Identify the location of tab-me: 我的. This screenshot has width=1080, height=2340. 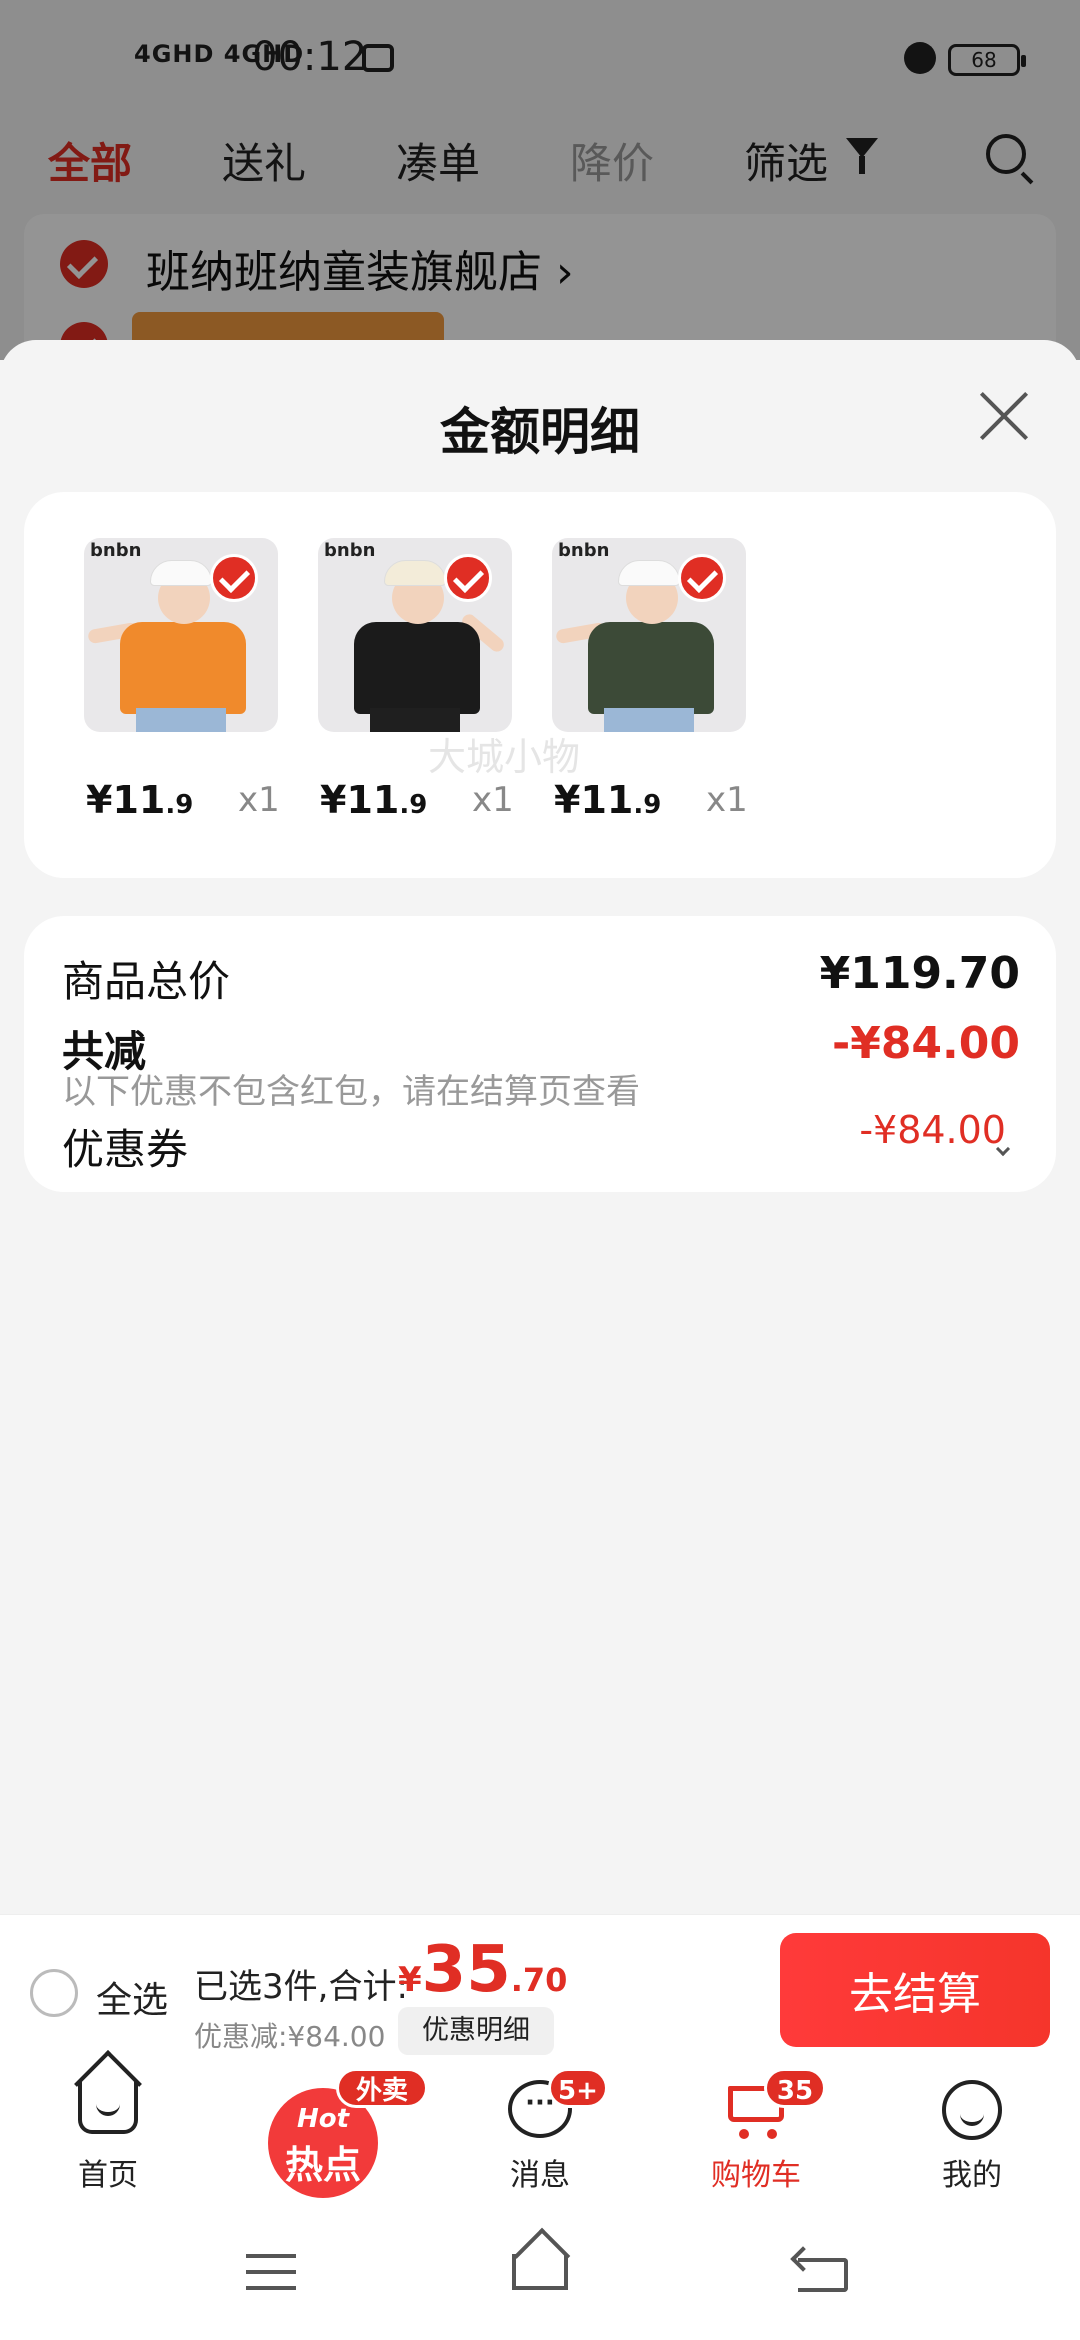
(972, 2140).